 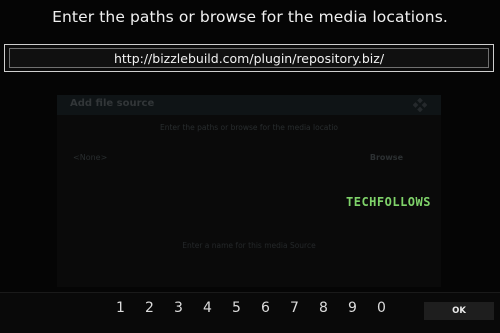 I want to click on key-8: 8, so click(x=323, y=309).